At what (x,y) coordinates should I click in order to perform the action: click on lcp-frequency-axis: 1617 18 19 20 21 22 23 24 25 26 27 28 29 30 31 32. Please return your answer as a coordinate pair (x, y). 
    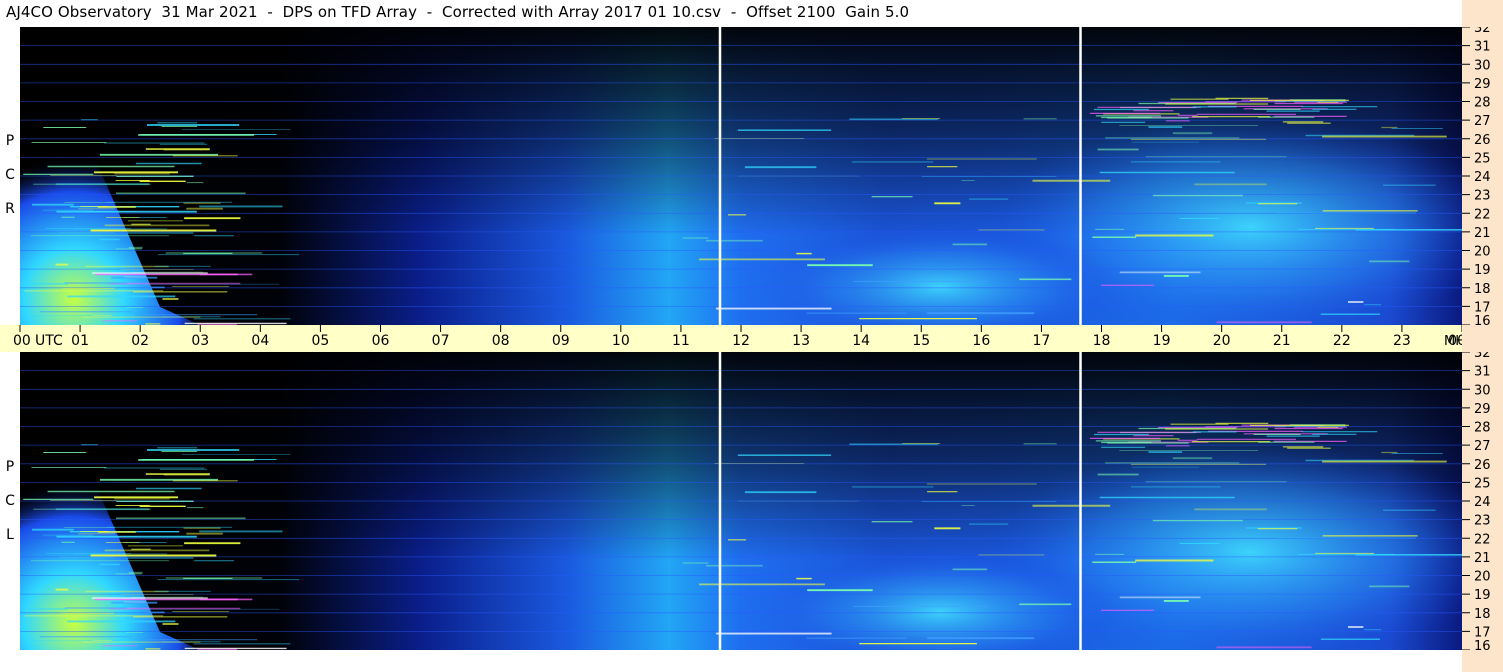
    Looking at the image, I should click on (1476, 501).